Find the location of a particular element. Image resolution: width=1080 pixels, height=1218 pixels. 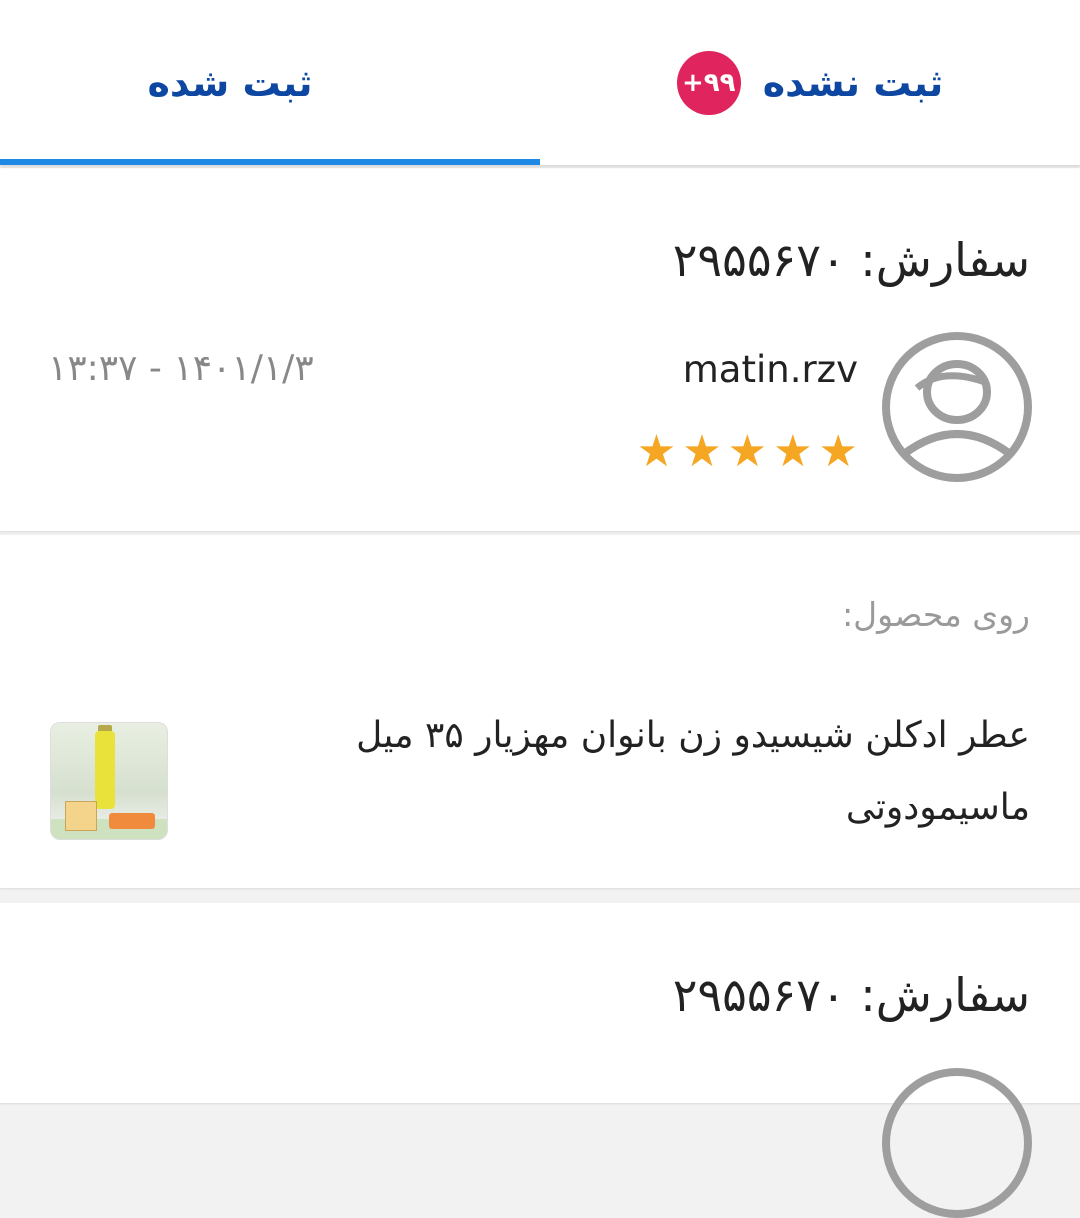

username: matin.rzv is located at coordinates (770, 369).